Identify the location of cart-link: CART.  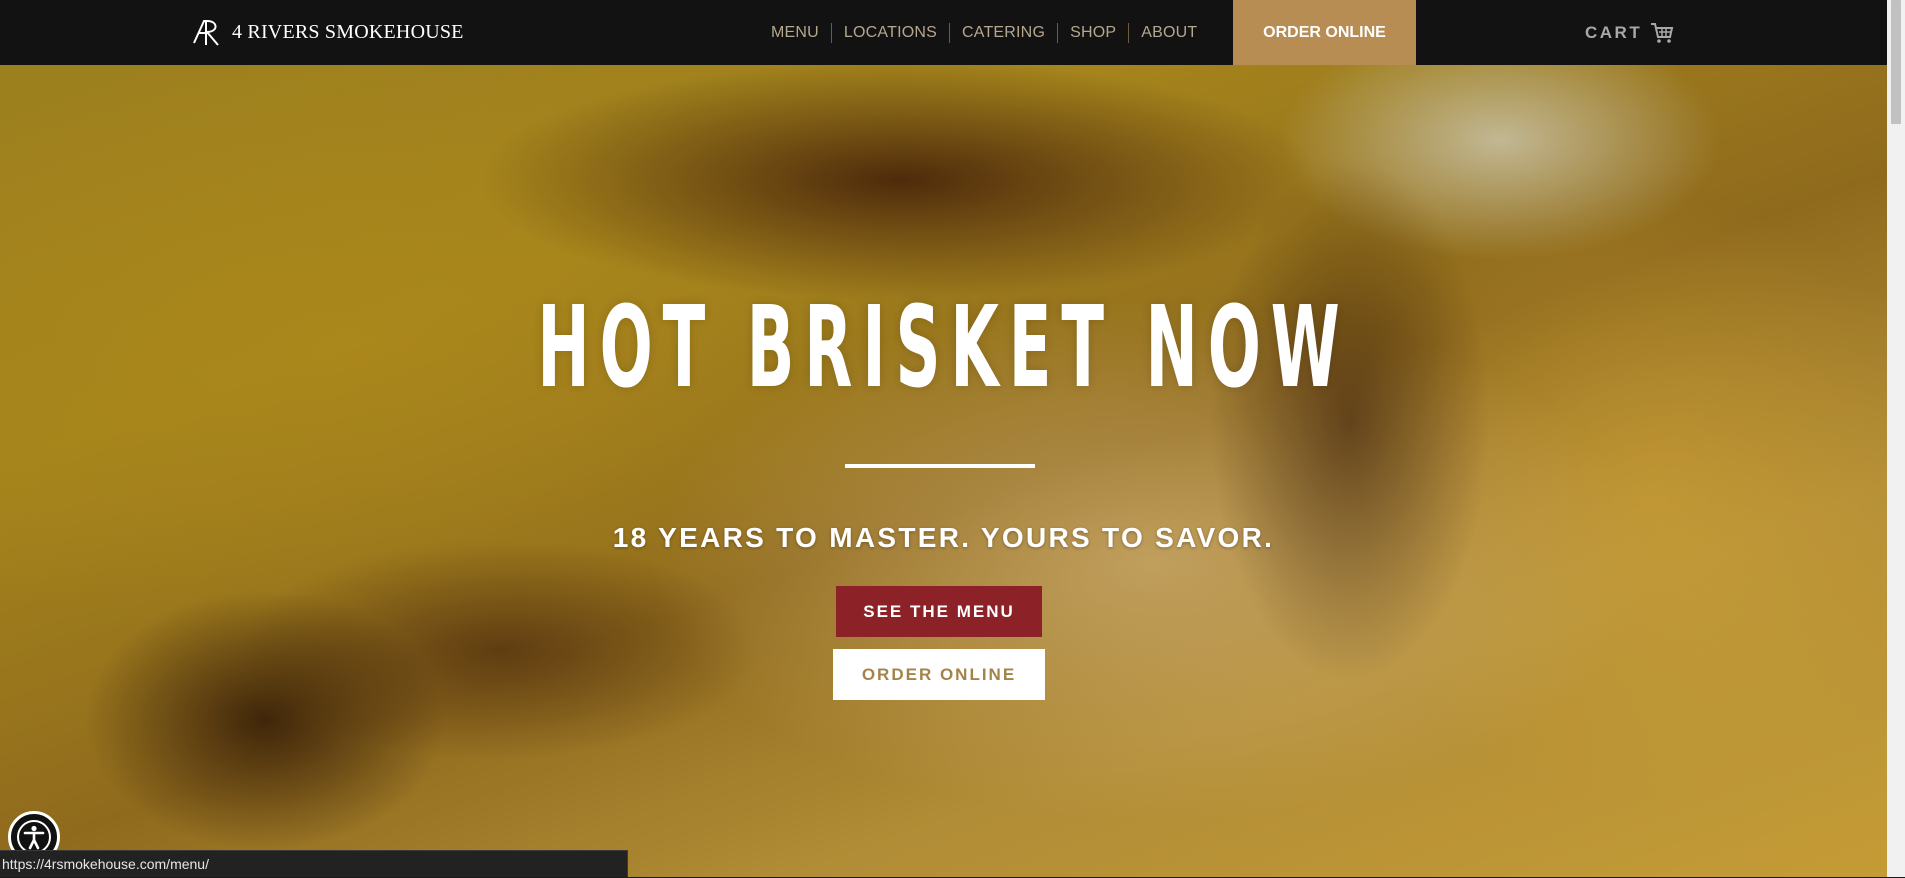
(1629, 33).